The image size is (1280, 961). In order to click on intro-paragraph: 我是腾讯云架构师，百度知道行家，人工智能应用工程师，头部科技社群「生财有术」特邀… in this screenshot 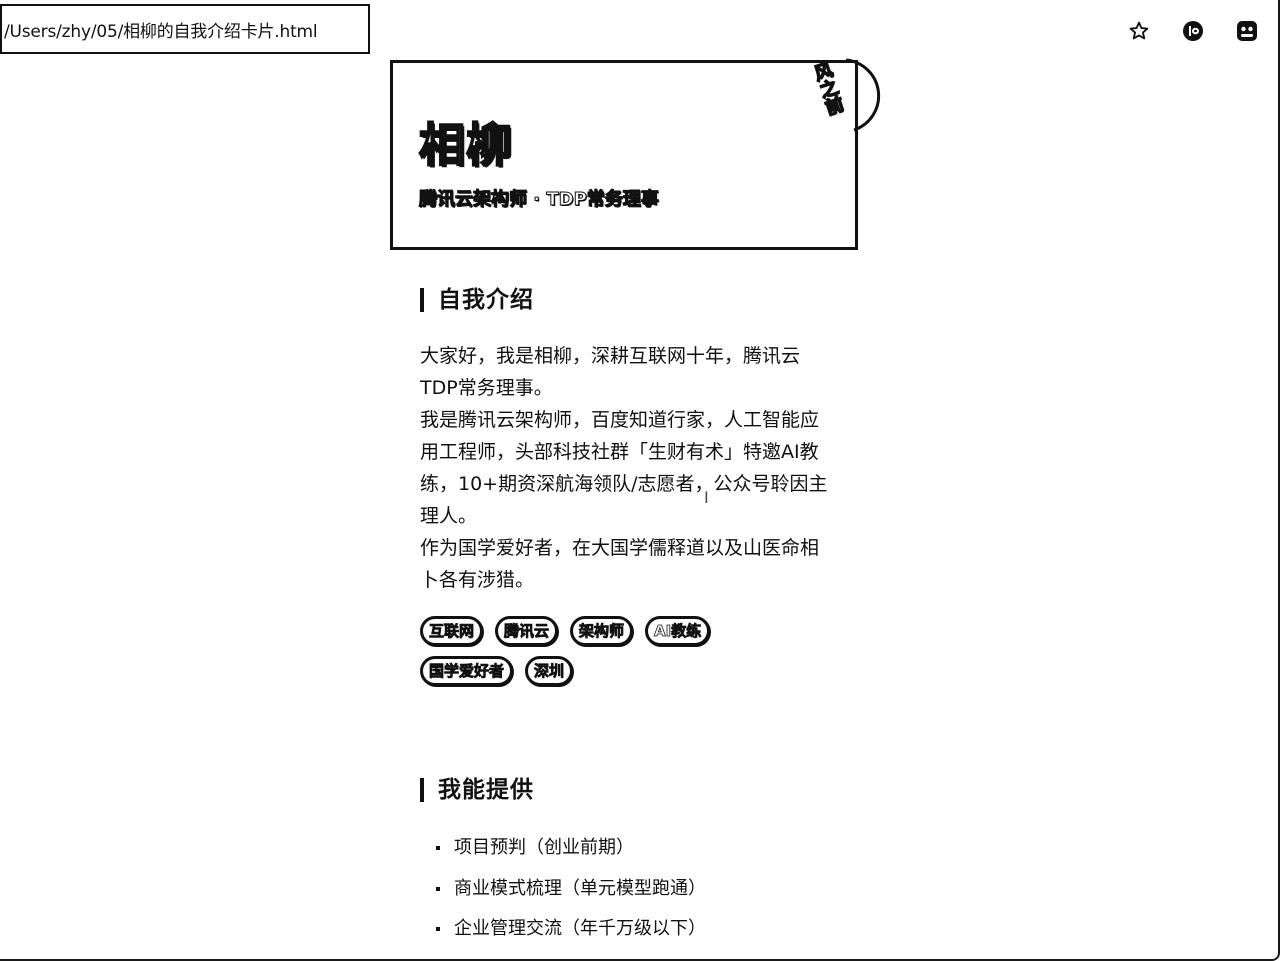, I will do `click(624, 468)`.